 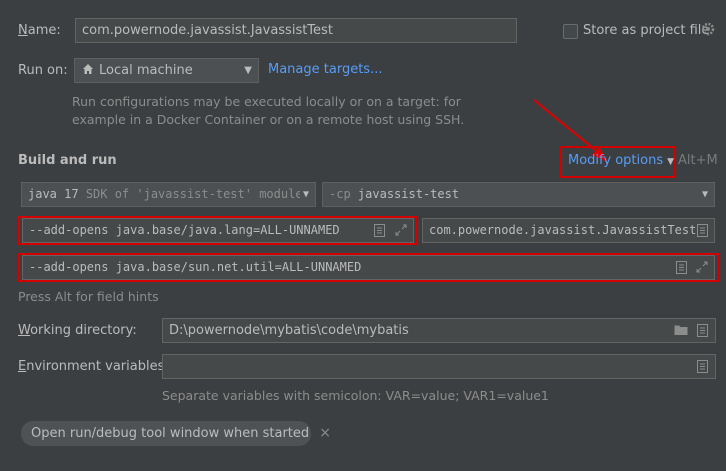 I want to click on name-label: Name:, so click(x=39, y=30).